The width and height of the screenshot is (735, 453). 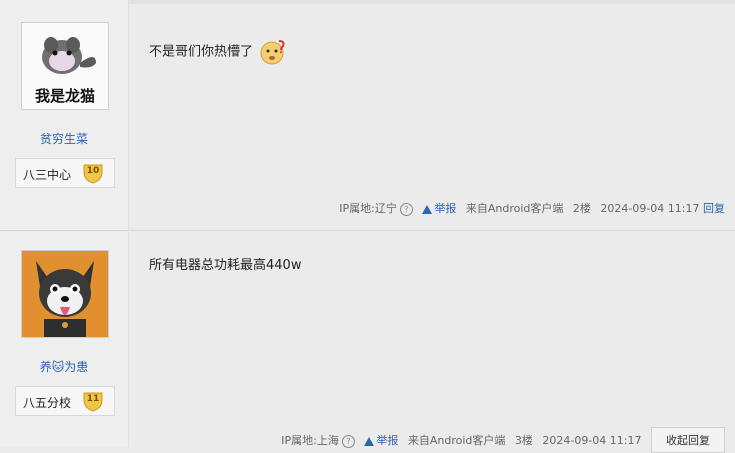 I want to click on badge-label: 八五分校, so click(x=47, y=403).